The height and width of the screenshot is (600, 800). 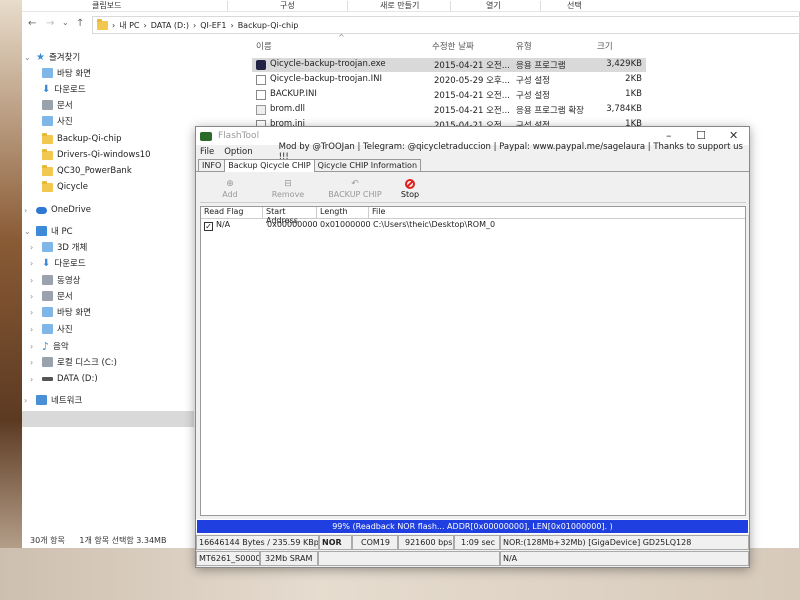 What do you see at coordinates (701, 135) in the screenshot?
I see `maximize-icon: ☐` at bounding box center [701, 135].